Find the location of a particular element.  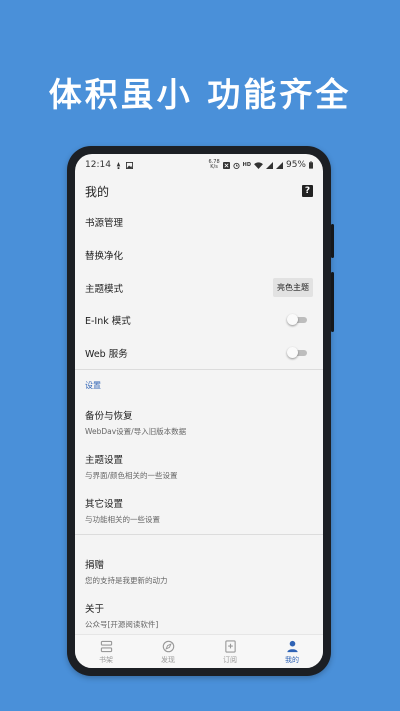

hd-badge: HD is located at coordinates (246, 165).